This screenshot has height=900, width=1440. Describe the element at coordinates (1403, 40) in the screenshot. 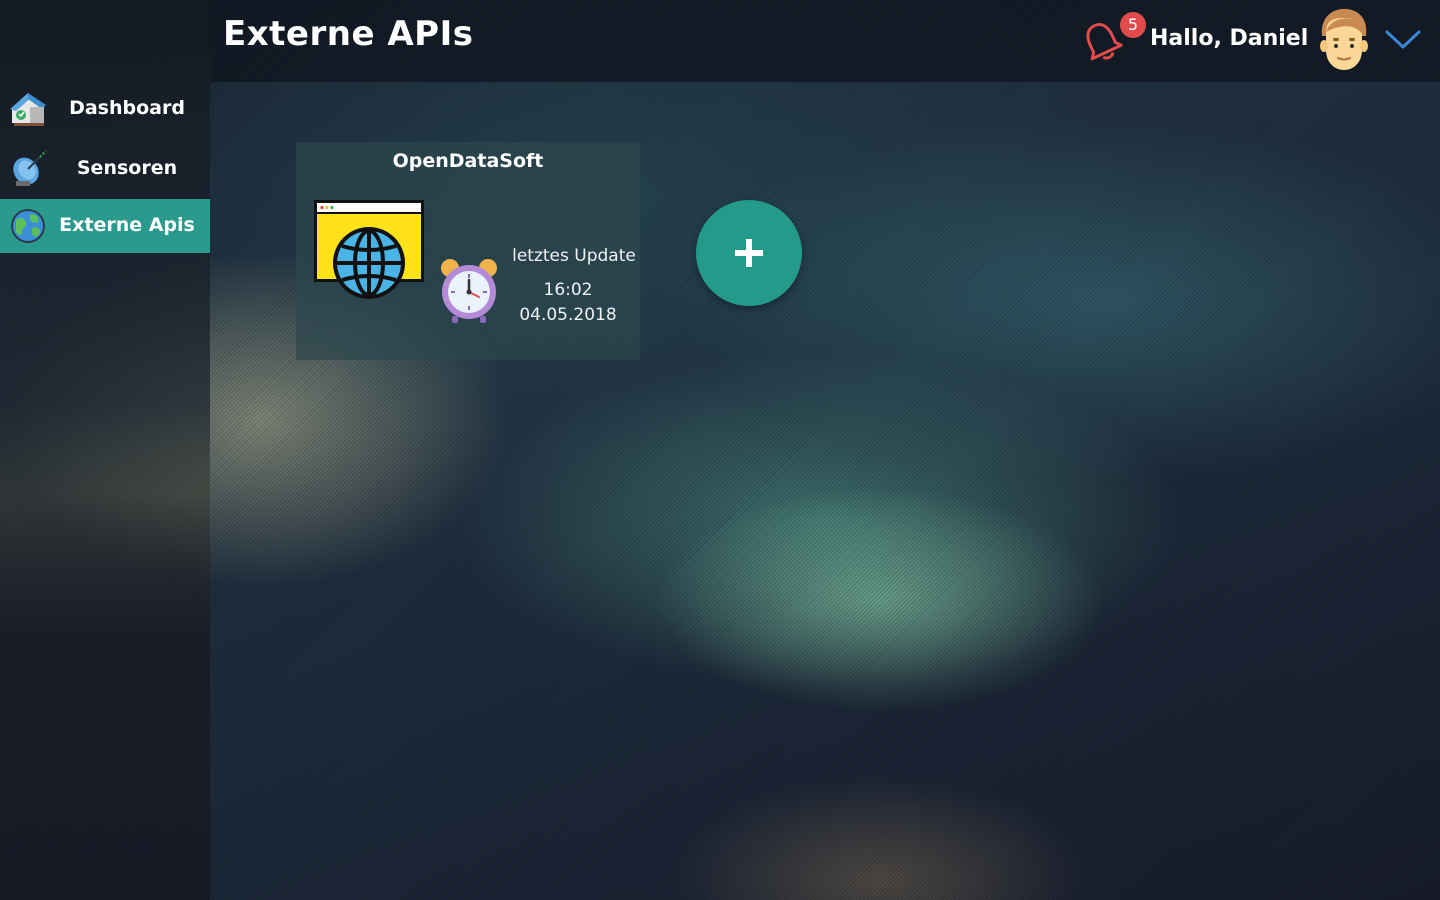

I see `chevron-down-icon` at that location.